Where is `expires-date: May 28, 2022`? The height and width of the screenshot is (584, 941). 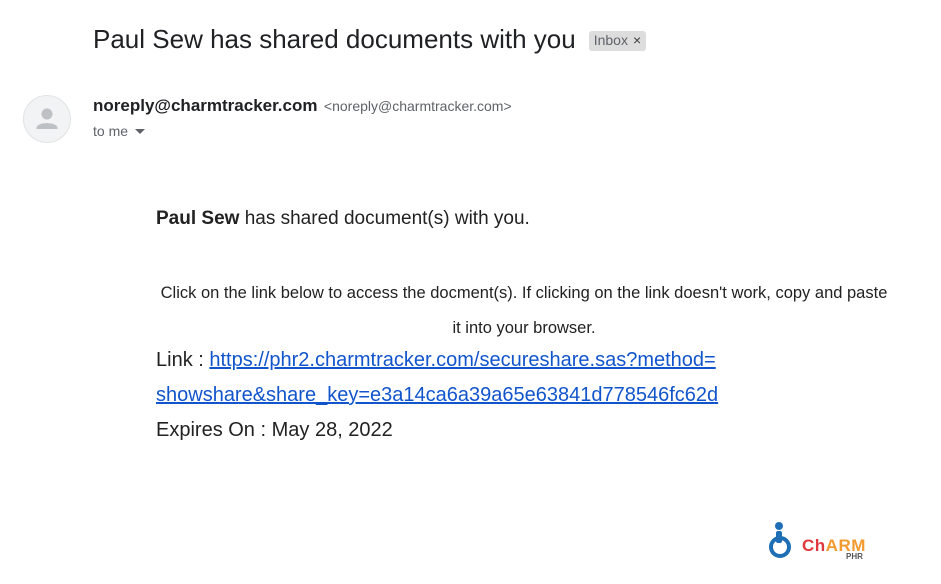 expires-date: May 28, 2022 is located at coordinates (332, 430).